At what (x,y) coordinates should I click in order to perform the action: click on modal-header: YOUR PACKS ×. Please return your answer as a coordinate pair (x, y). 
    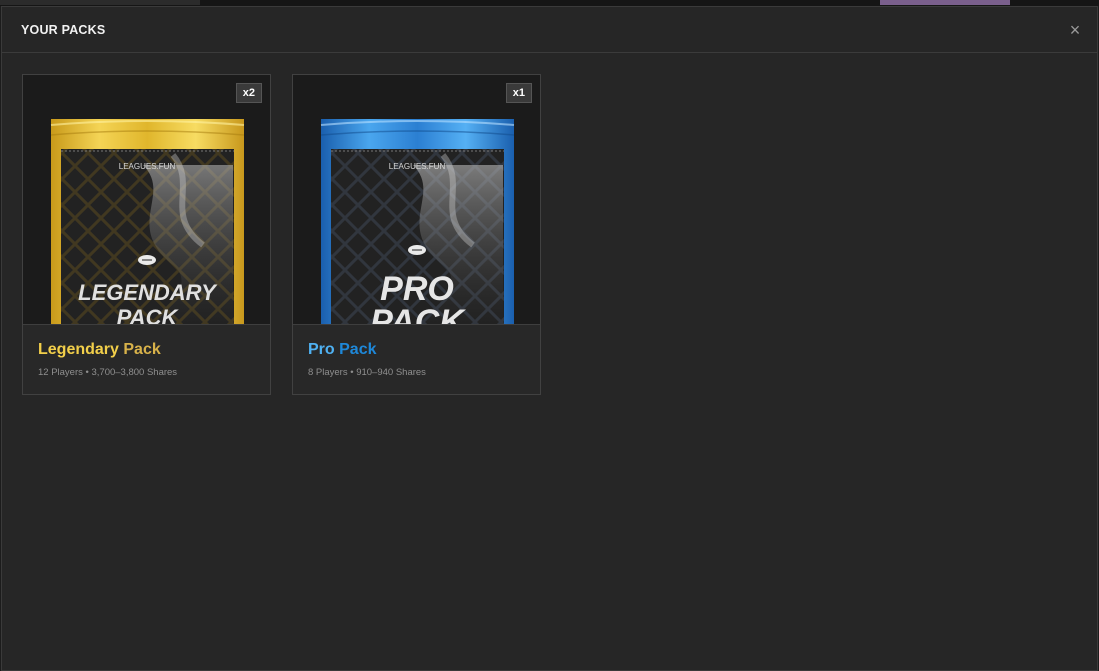
    Looking at the image, I should click on (549, 30).